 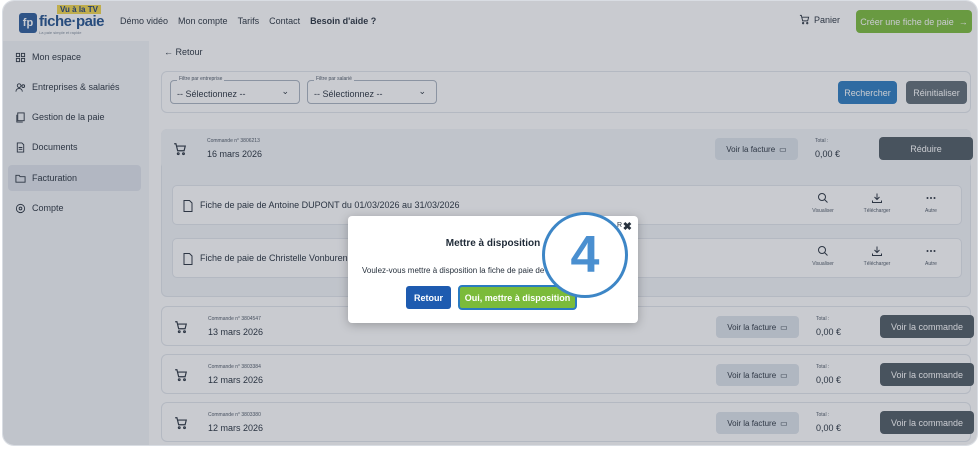 What do you see at coordinates (627, 226) in the screenshot?
I see `close-icon: ✖` at bounding box center [627, 226].